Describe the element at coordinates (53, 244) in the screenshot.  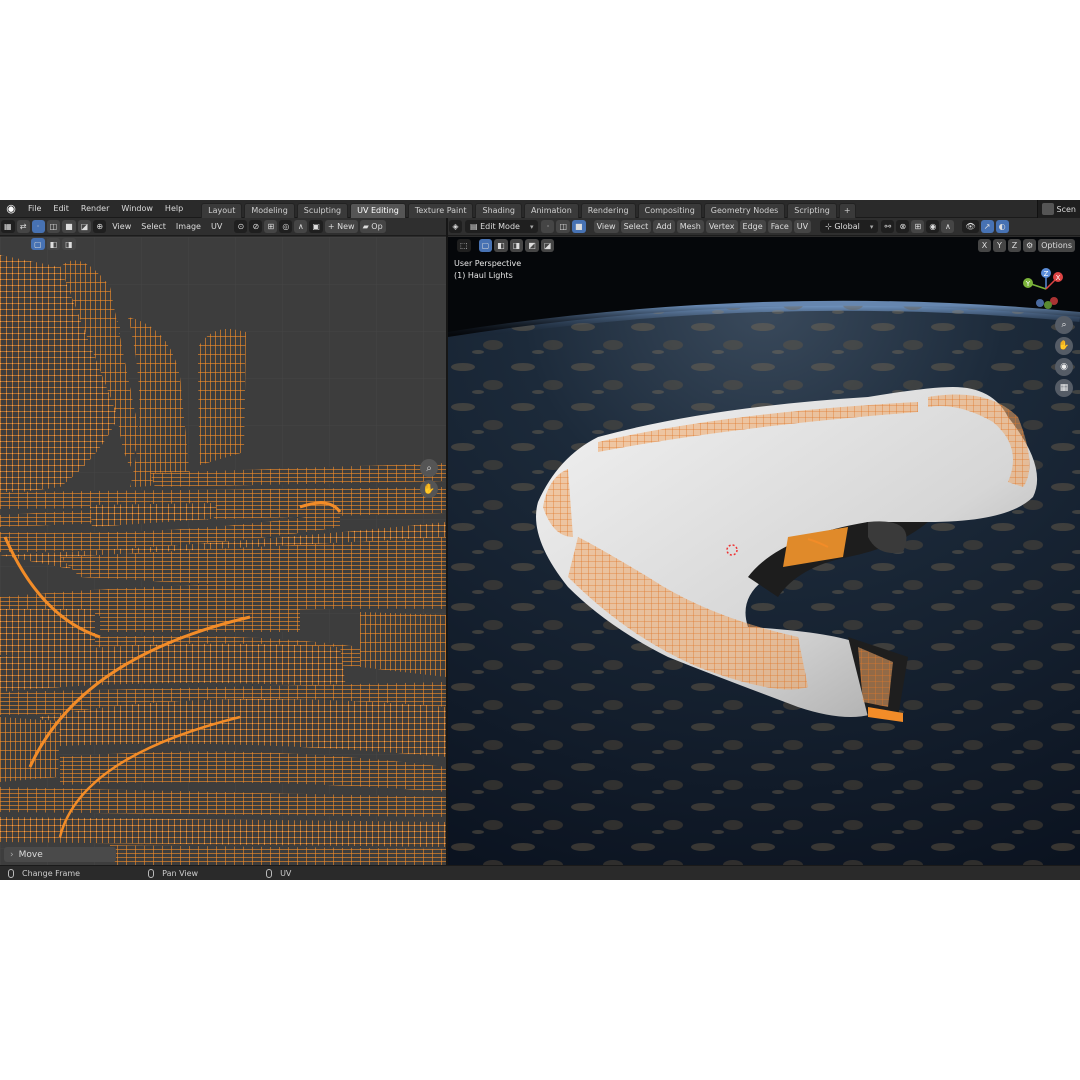
I see `select-mode-icon: ◧` at that location.